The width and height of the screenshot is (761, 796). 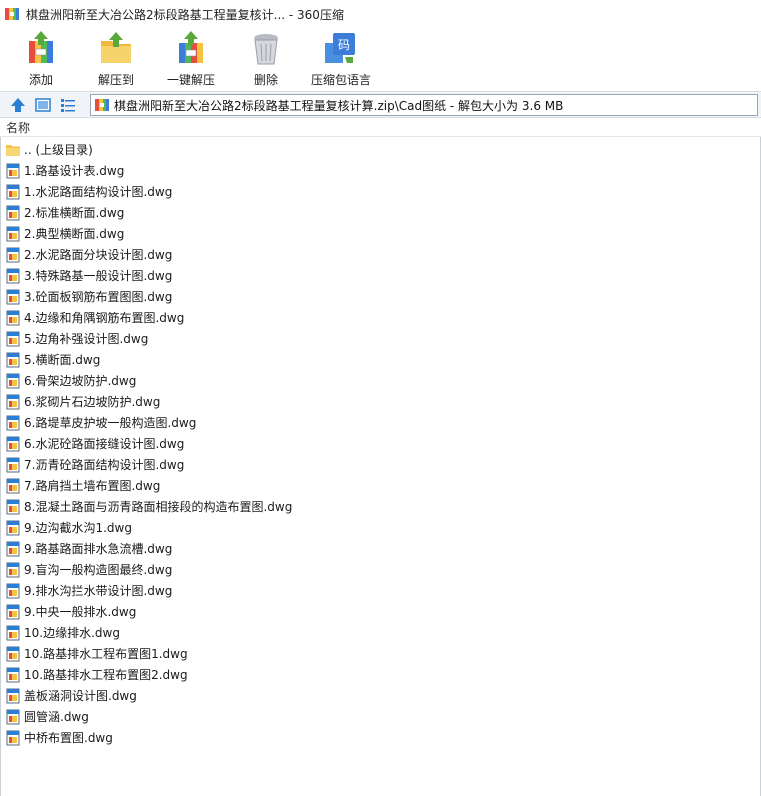 I want to click on file-name: 1.水泥路面结构设计图.dwg, so click(x=98, y=192).